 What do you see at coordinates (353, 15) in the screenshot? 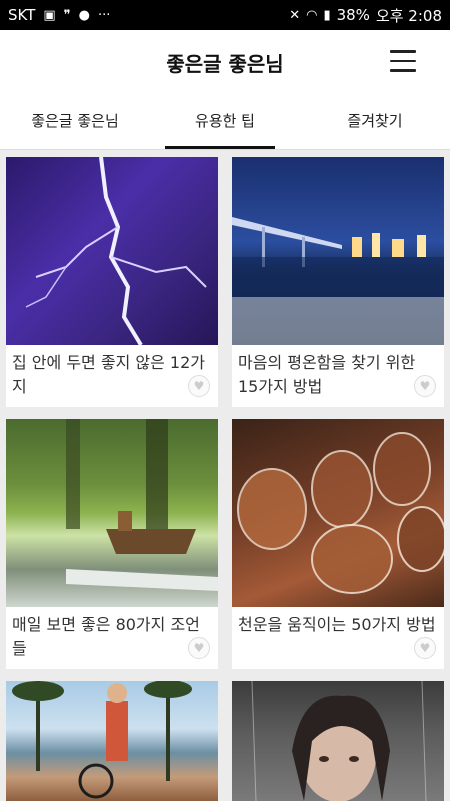
I see `battery-label: 38%` at bounding box center [353, 15].